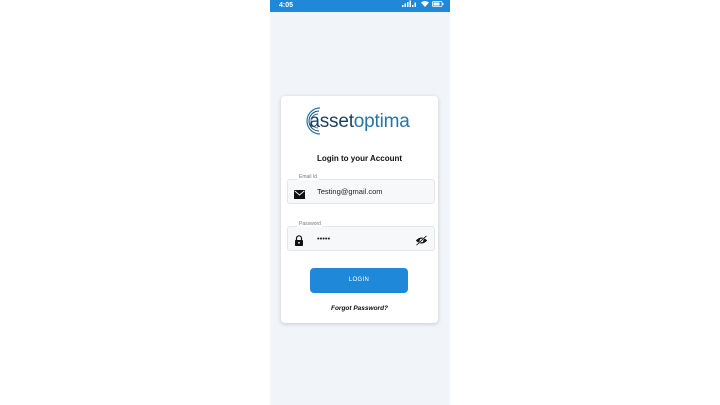 The image size is (720, 405). I want to click on assetoptima-logo: assetoptima, so click(359, 121).